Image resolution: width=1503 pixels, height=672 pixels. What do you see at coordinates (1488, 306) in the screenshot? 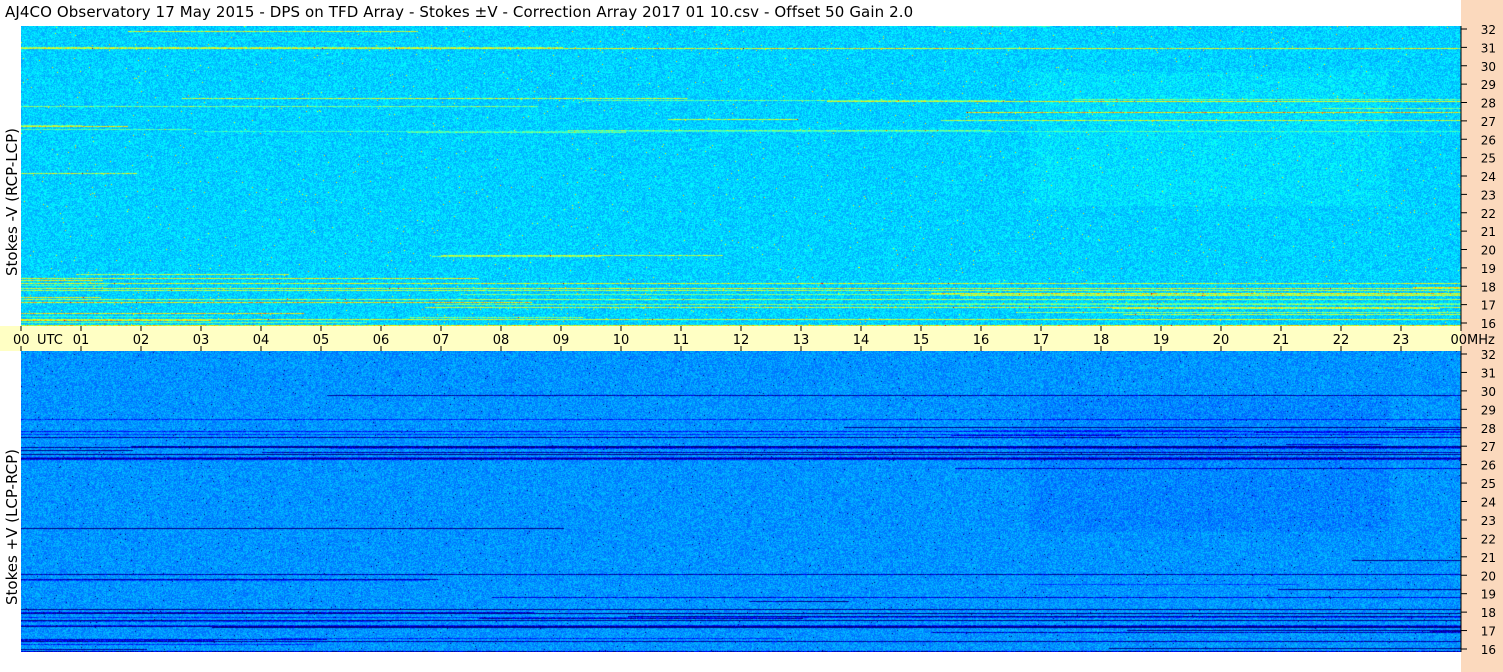
I see `top-freq-tick-label: 17` at bounding box center [1488, 306].